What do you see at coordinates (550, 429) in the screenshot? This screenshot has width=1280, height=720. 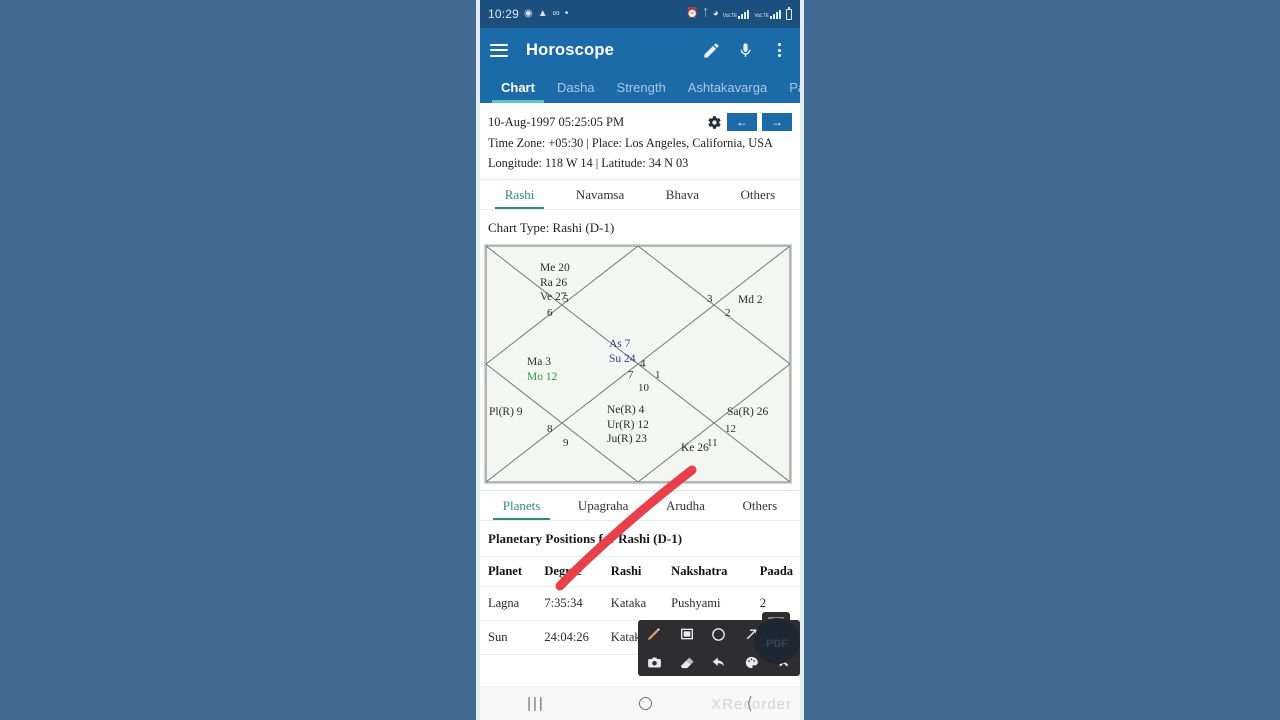 I see `house-number-8: 8` at bounding box center [550, 429].